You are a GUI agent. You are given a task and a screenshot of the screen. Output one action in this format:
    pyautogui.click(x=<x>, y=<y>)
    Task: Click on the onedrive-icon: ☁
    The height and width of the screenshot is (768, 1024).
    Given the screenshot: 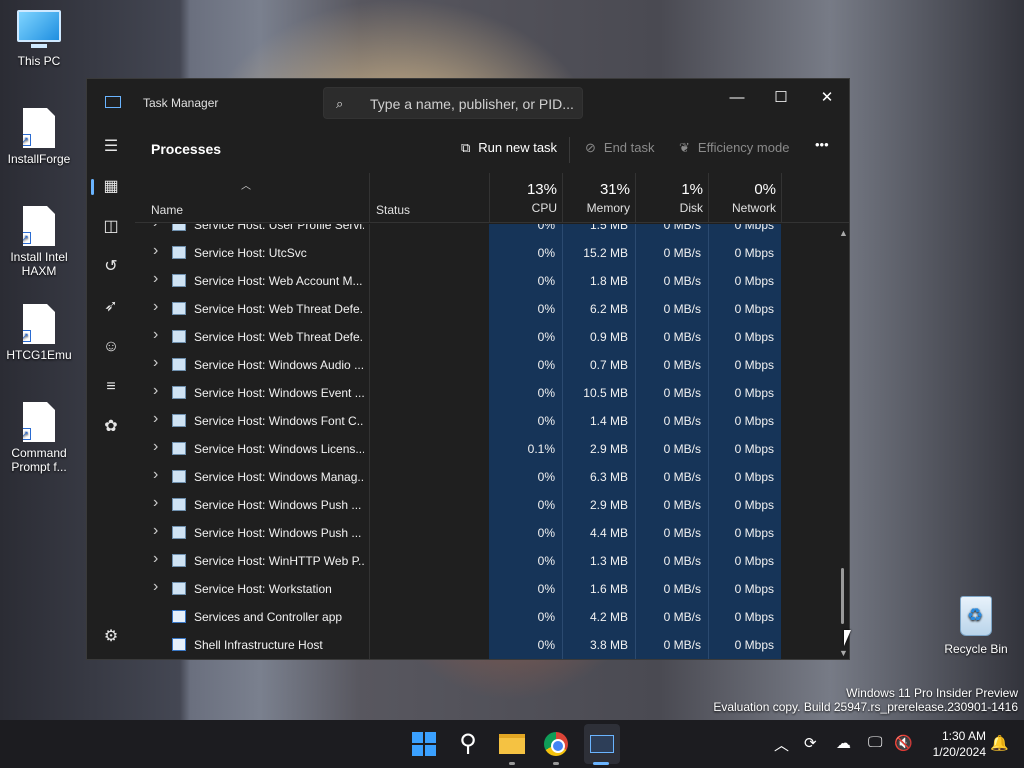 What is the action you would take?
    pyautogui.click(x=843, y=743)
    